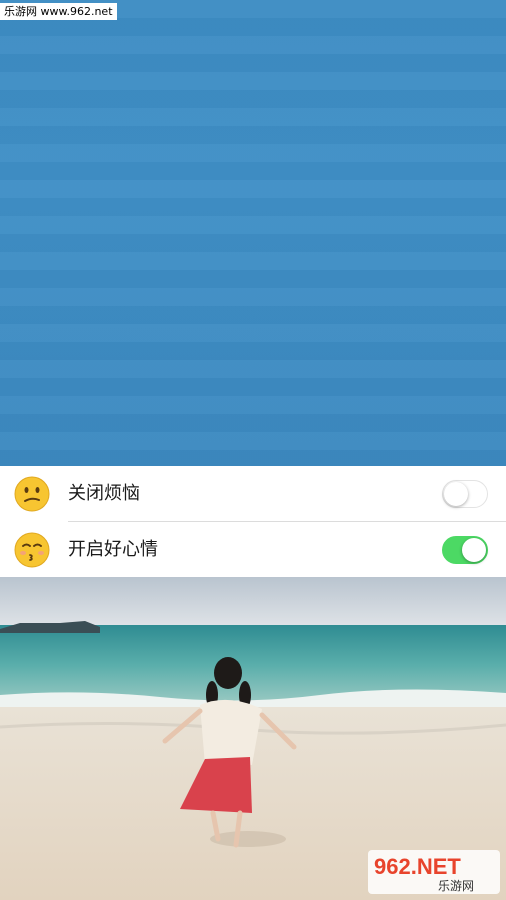  Describe the element at coordinates (253, 549) in the screenshot. I see `settings-row-good-mood: 开启好心情` at that location.